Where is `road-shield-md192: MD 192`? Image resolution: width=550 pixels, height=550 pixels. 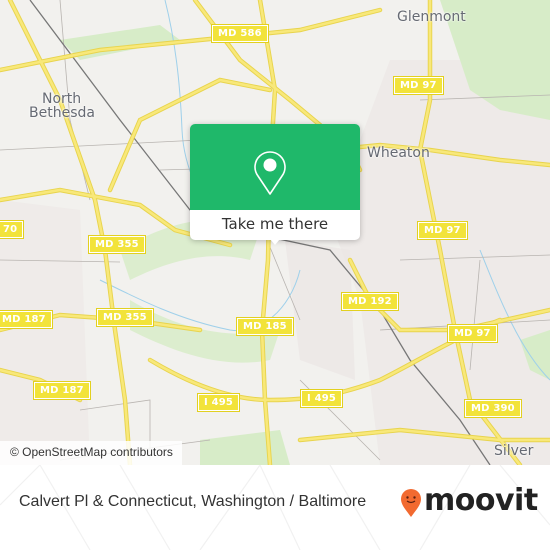 road-shield-md192: MD 192 is located at coordinates (370, 301).